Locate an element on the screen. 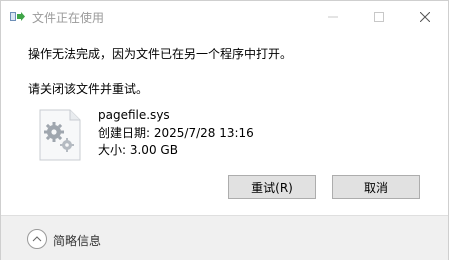 Image resolution: width=449 pixels, height=260 pixels. minimize-button is located at coordinates (333, 16).